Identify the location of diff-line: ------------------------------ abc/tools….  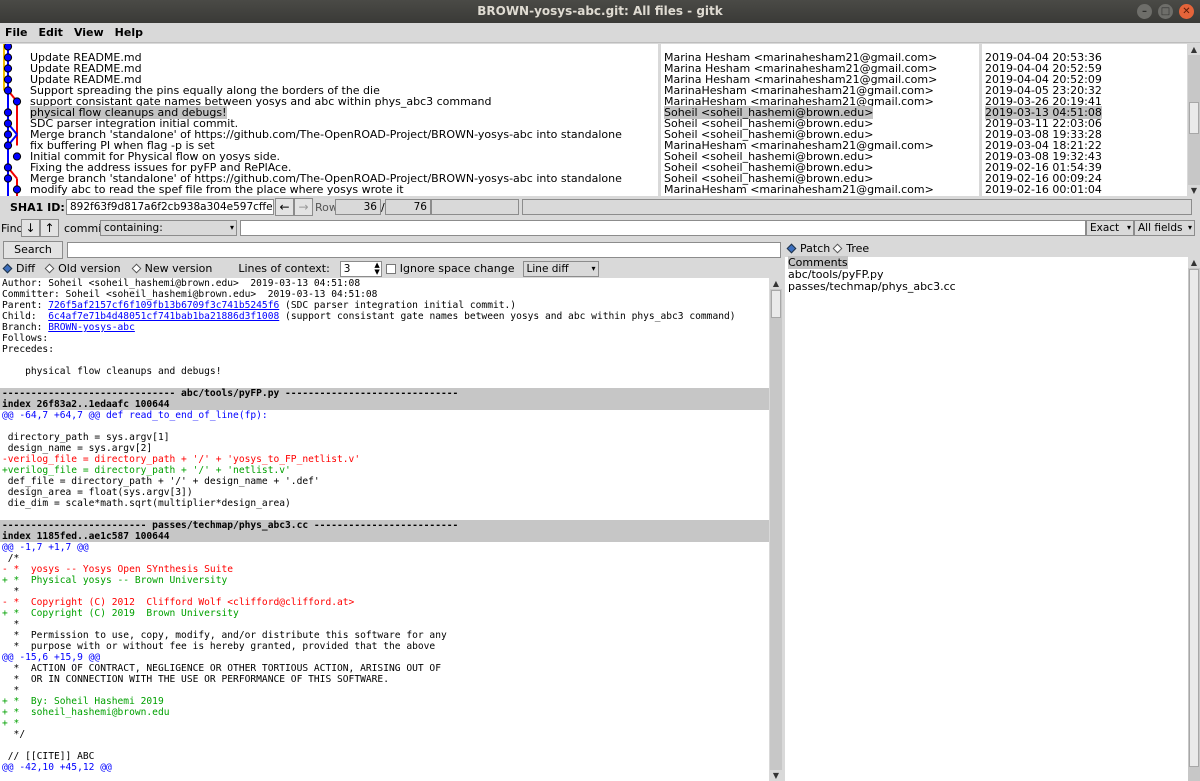
(384, 393).